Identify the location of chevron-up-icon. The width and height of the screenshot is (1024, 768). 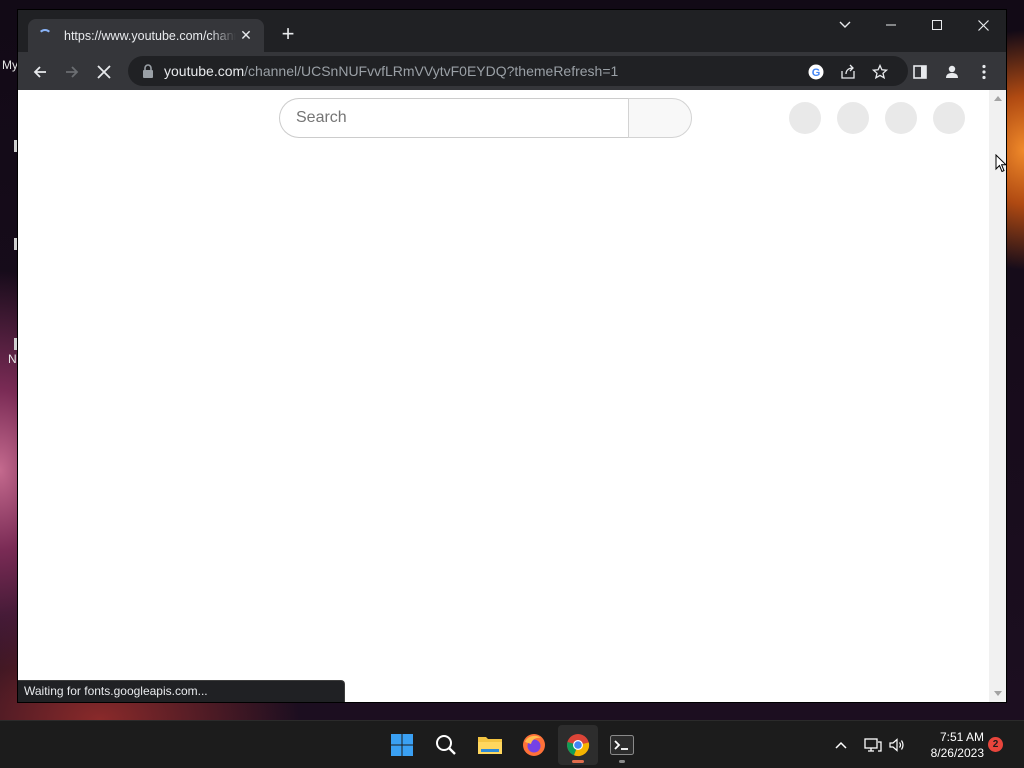
(841, 745).